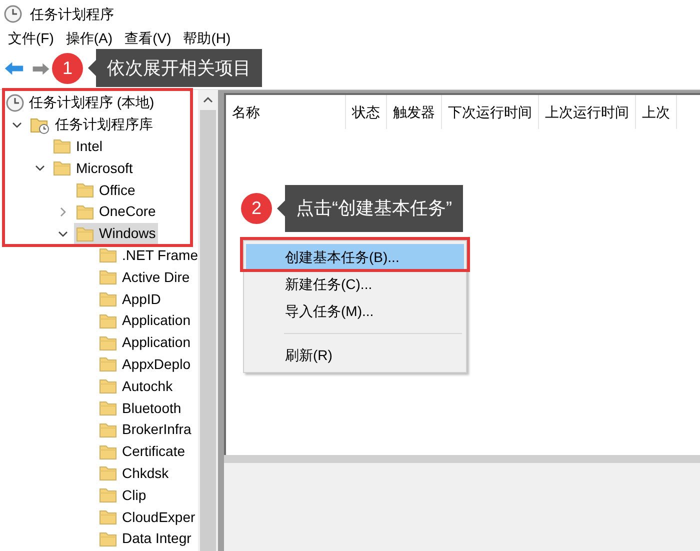  Describe the element at coordinates (144, 277) in the screenshot. I see `tree-item: Active Dire` at that location.